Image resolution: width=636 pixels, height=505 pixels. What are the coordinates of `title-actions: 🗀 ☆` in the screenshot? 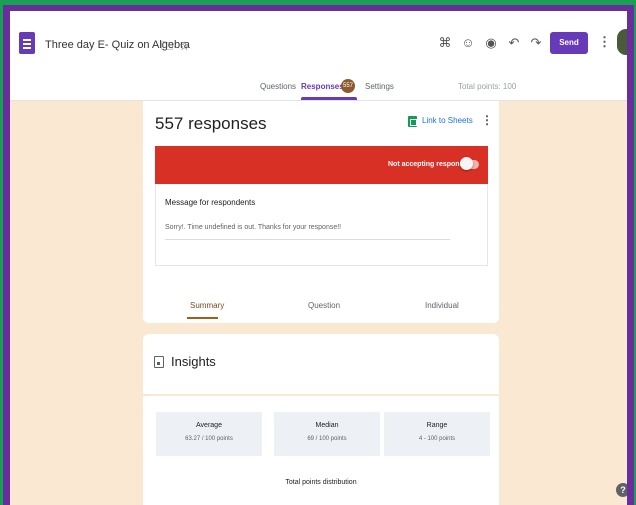 It's located at (178, 47).